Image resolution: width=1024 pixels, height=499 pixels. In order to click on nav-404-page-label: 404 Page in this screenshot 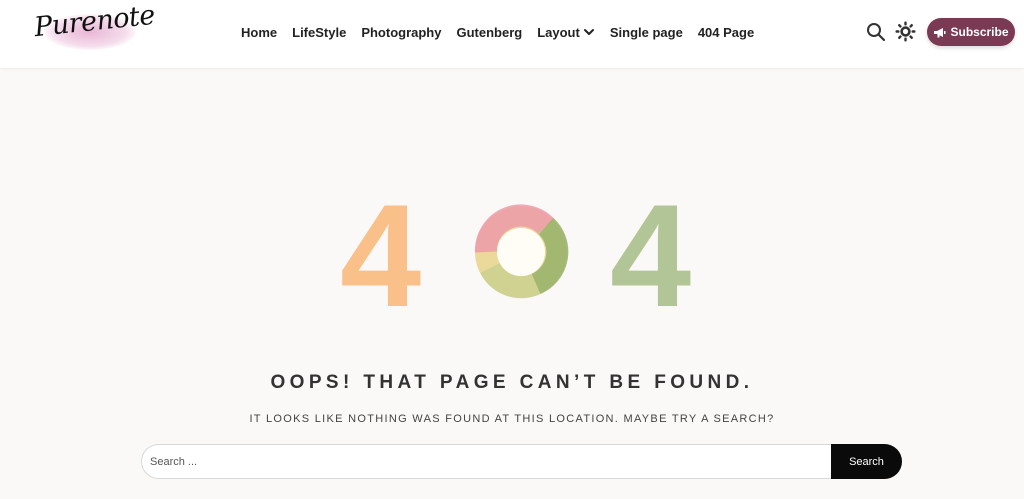, I will do `click(726, 32)`.